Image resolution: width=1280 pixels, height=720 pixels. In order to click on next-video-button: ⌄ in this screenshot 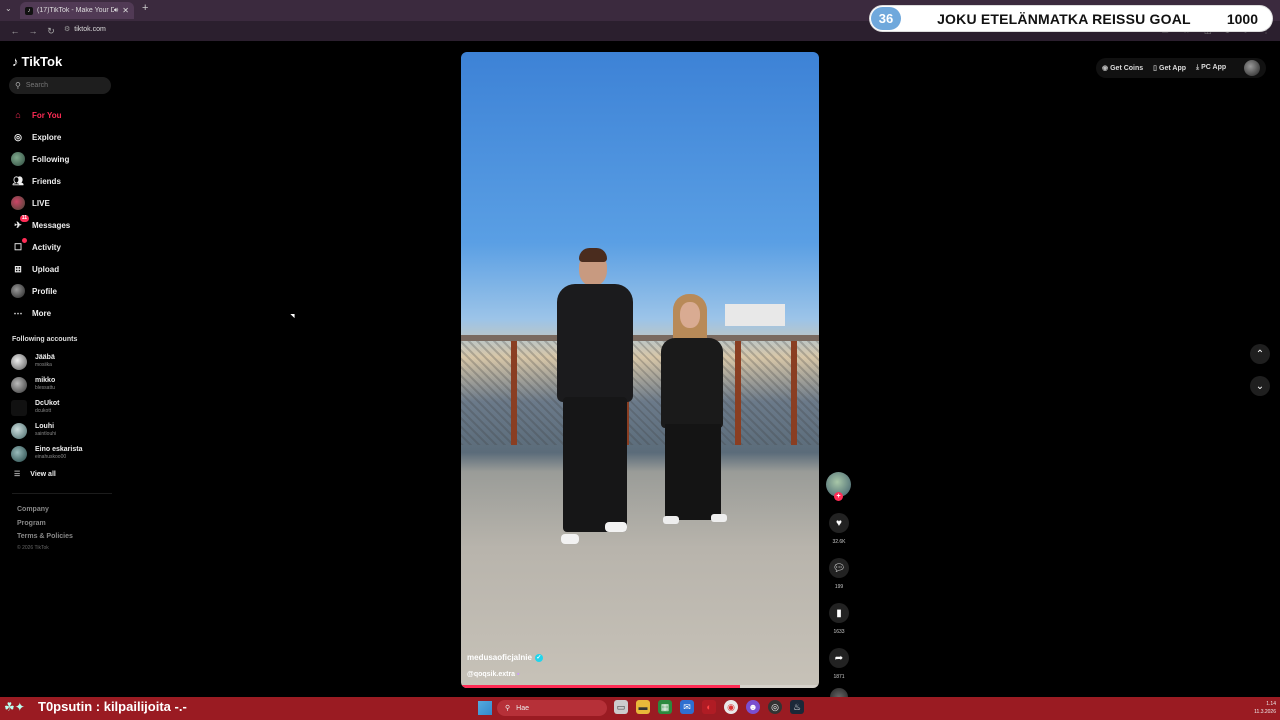, I will do `click(1260, 386)`.